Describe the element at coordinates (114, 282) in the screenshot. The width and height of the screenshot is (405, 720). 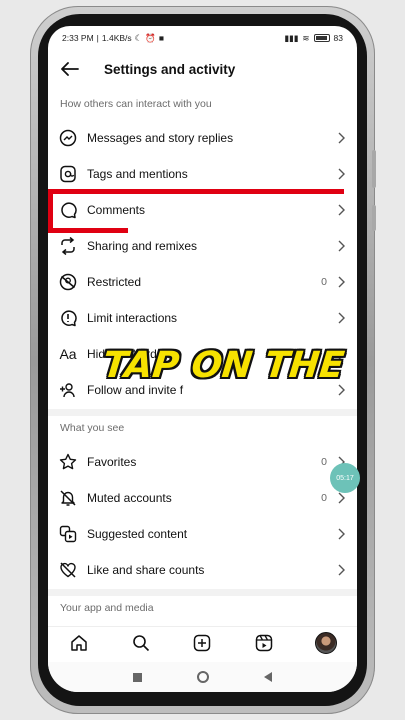
I see `row-label: Restricted` at that location.